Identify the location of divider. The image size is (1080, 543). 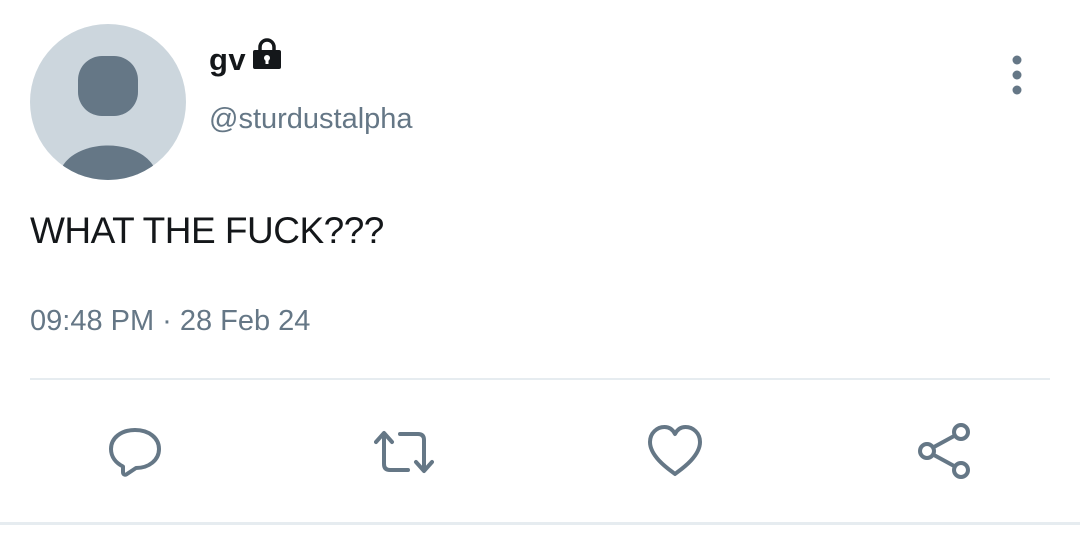
(540, 379).